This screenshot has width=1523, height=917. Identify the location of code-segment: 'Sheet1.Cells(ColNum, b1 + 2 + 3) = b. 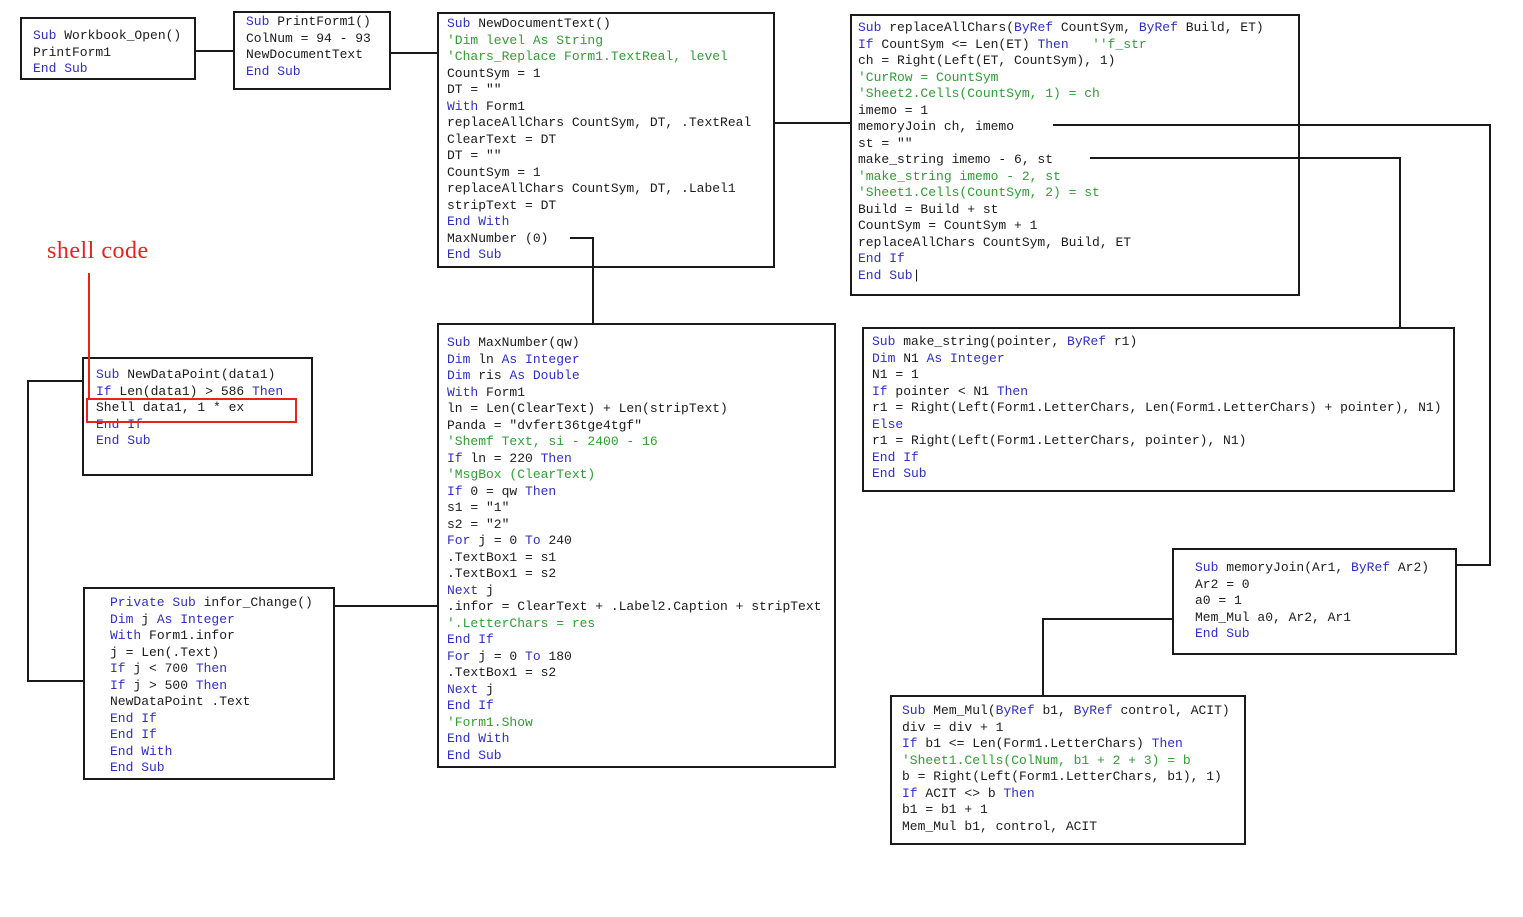
(1046, 760).